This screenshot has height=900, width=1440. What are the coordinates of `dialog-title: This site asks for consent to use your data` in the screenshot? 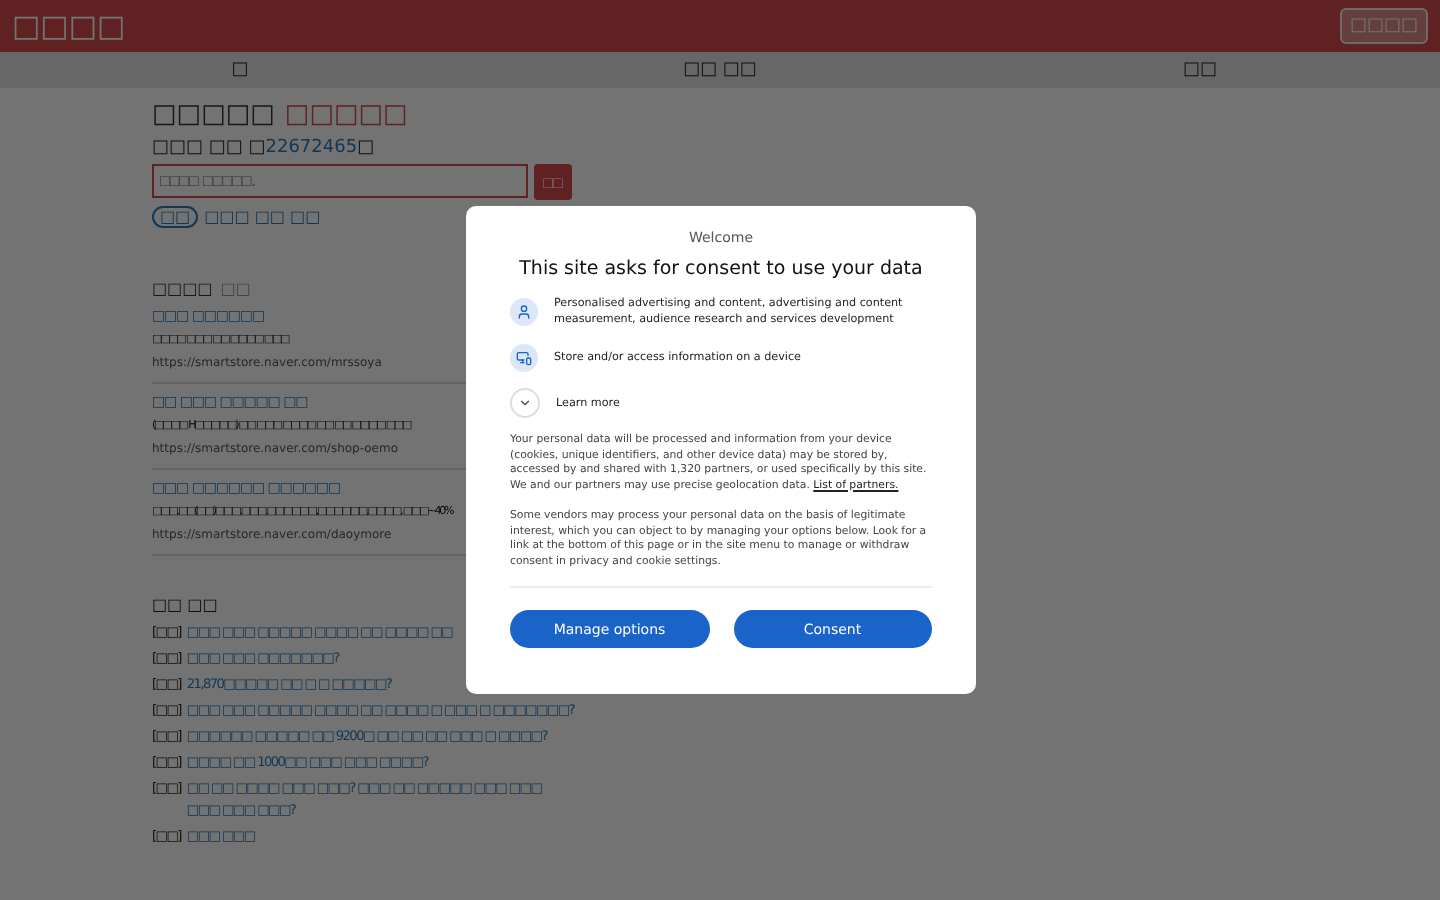 It's located at (721, 269).